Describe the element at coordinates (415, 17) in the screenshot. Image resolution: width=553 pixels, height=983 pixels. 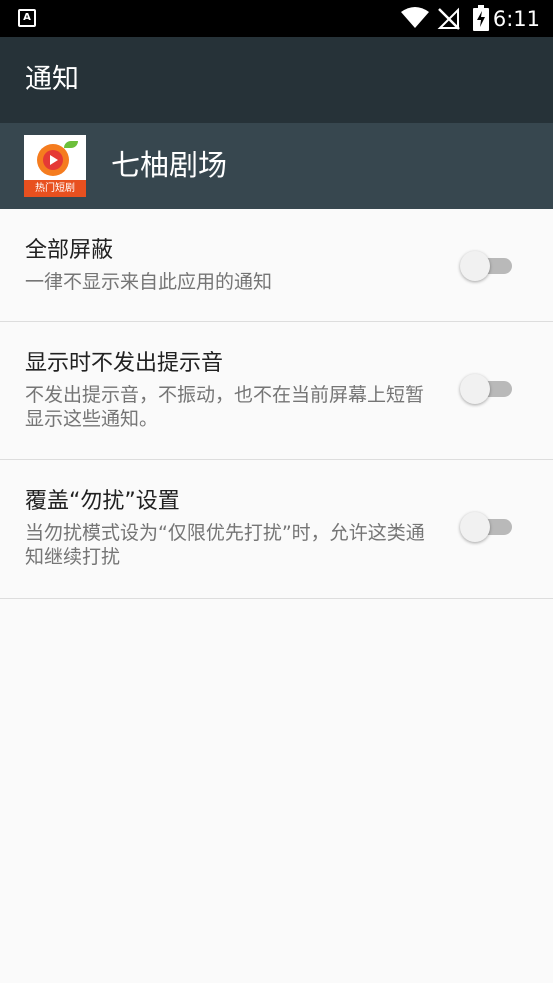
I see `wifi-icon` at that location.